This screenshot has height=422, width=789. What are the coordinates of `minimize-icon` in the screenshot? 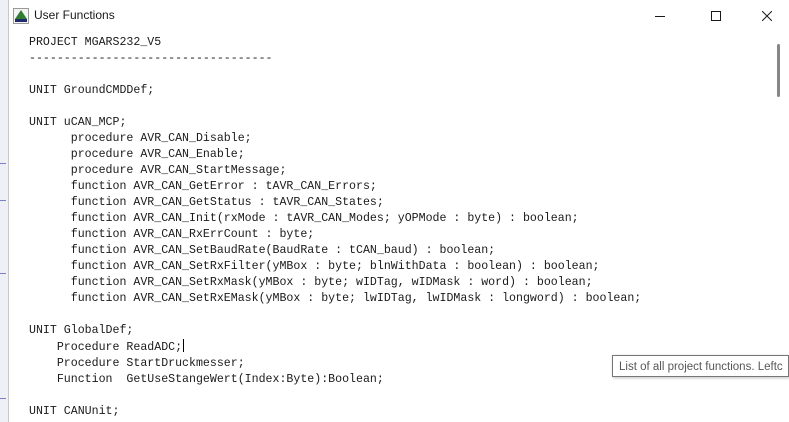 It's located at (660, 16).